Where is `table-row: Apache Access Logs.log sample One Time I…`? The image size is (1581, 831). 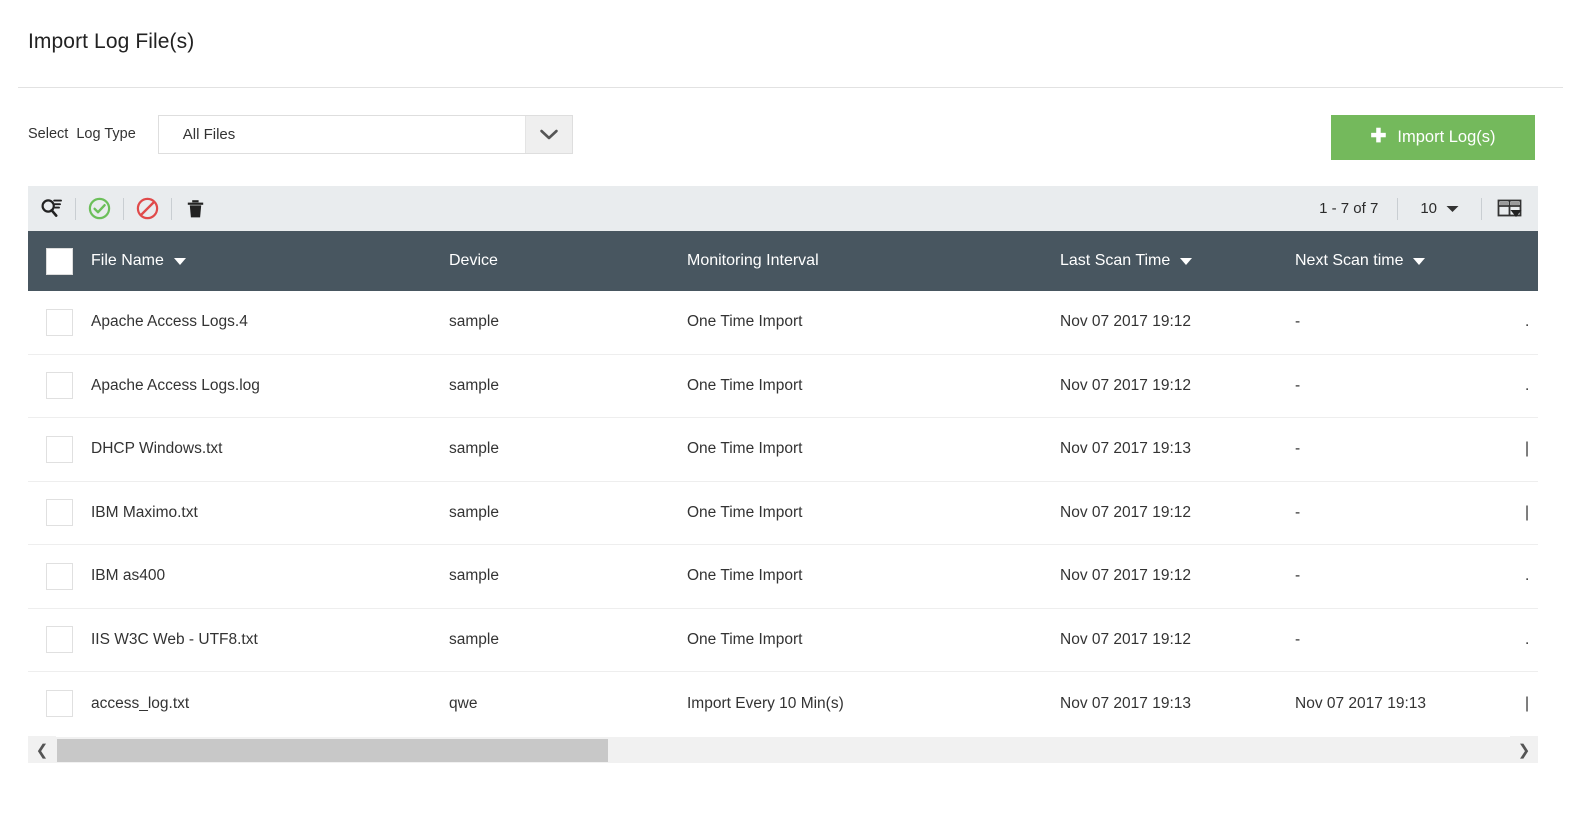
table-row: Apache Access Logs.log sample One Time I… is located at coordinates (783, 386).